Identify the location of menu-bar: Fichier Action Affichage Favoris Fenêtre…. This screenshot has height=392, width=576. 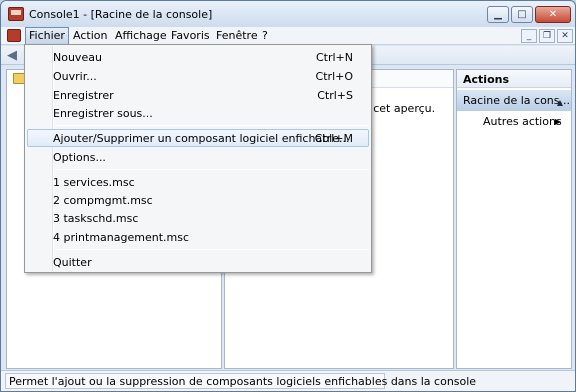
(288, 36).